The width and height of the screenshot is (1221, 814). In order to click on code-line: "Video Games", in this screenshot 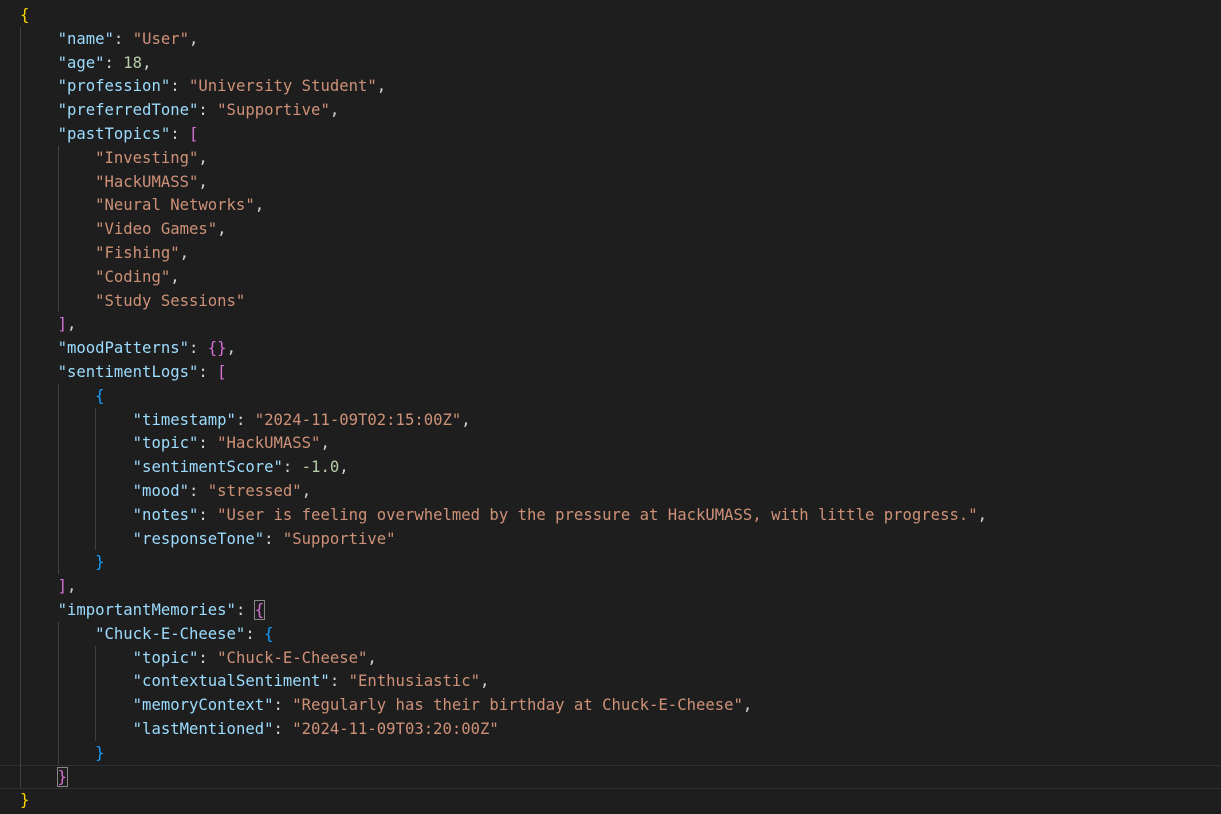, I will do `click(610, 229)`.